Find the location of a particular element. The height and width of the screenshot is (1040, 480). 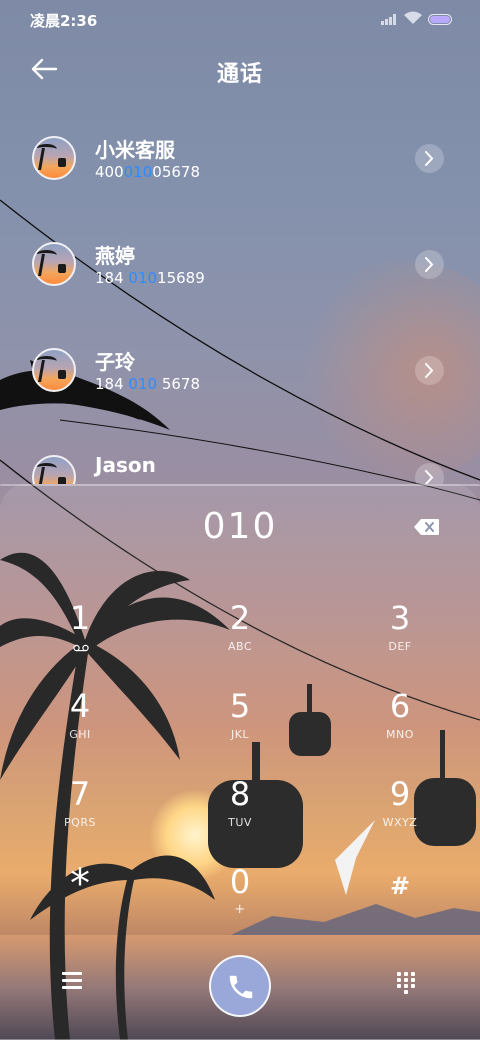

dialed-number: 010 is located at coordinates (240, 526).